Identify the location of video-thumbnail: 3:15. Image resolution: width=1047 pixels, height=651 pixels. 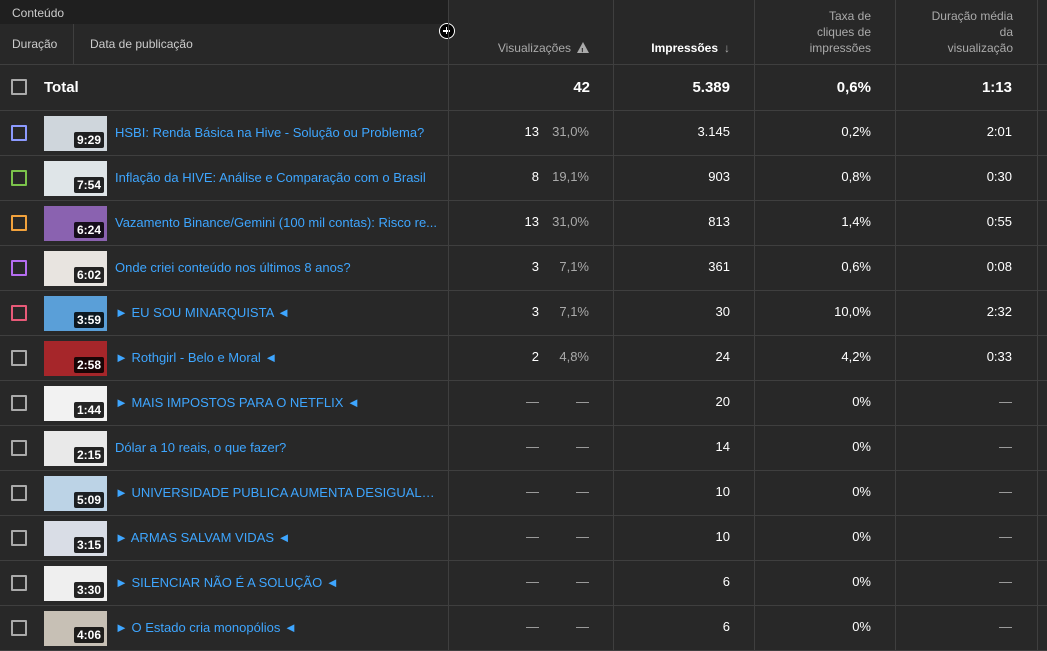
(75, 538).